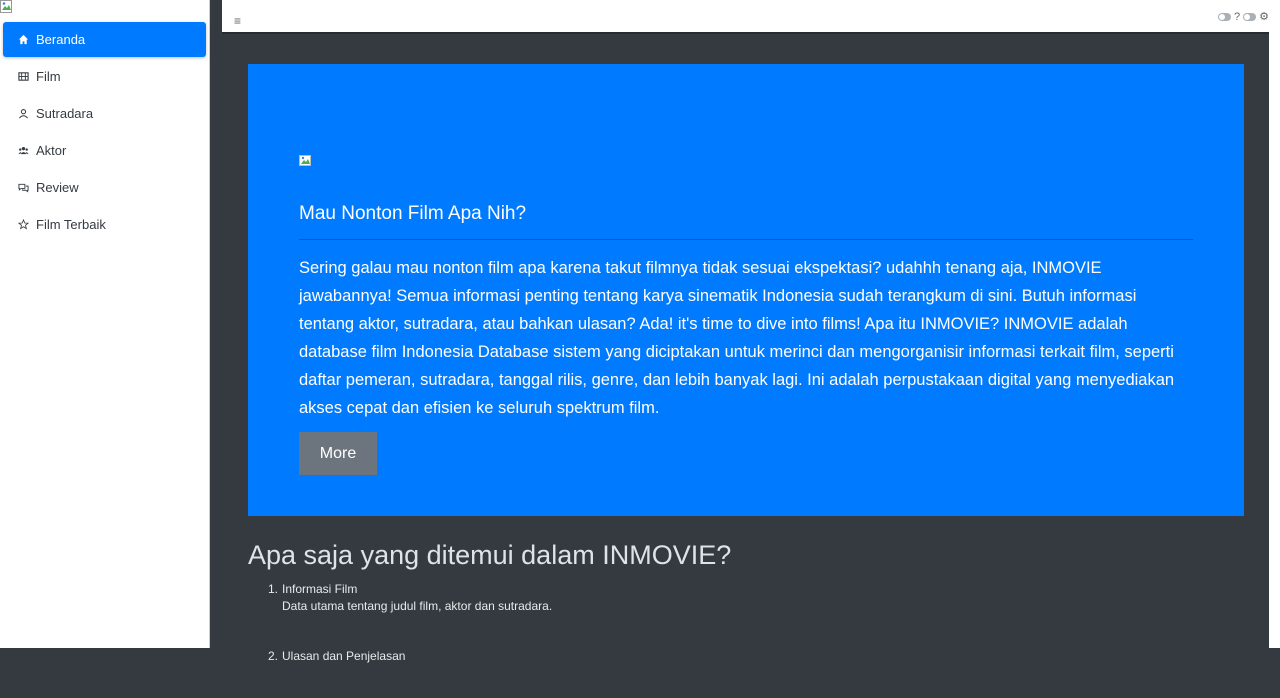 The width and height of the screenshot is (1280, 698). I want to click on list-item-number: 1., so click(273, 589).